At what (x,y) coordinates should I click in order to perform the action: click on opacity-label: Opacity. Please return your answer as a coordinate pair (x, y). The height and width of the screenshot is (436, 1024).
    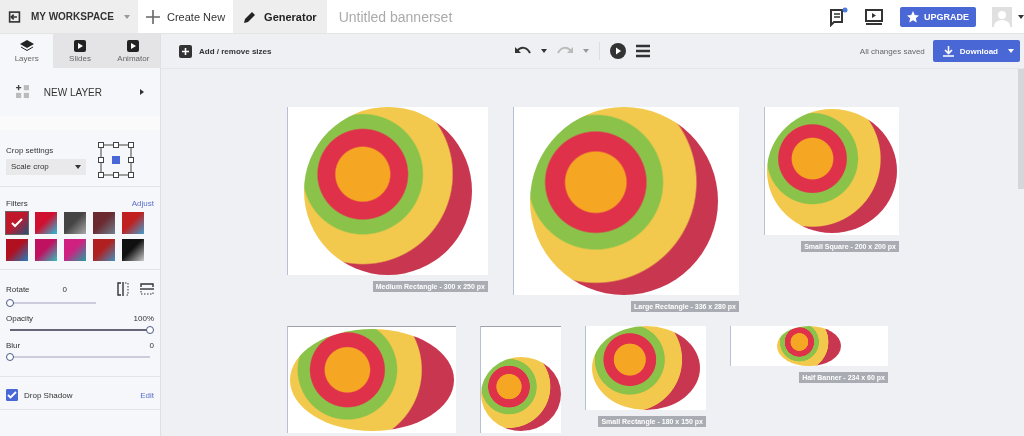
    Looking at the image, I should click on (20, 318).